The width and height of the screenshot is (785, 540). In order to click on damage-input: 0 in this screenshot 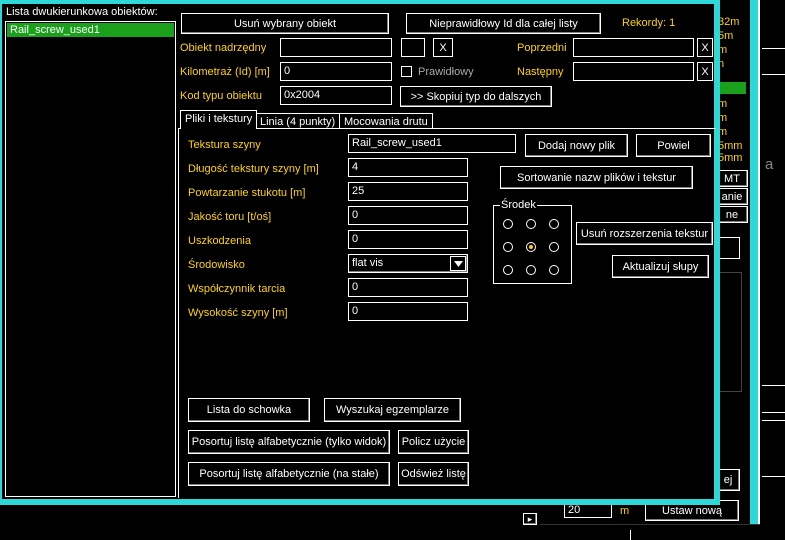, I will do `click(408, 239)`.